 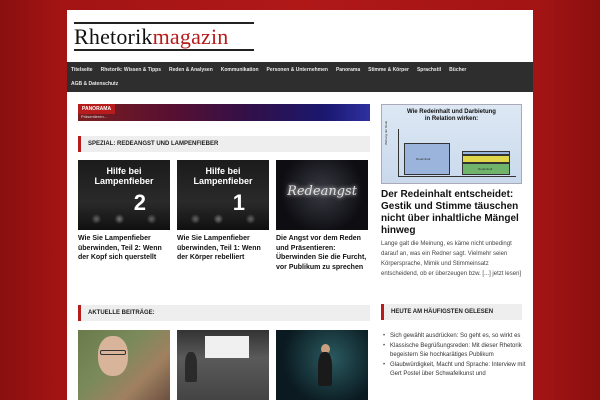 What do you see at coordinates (191, 70) in the screenshot?
I see `nav-item-reden-analysen: Reden & Analysen` at bounding box center [191, 70].